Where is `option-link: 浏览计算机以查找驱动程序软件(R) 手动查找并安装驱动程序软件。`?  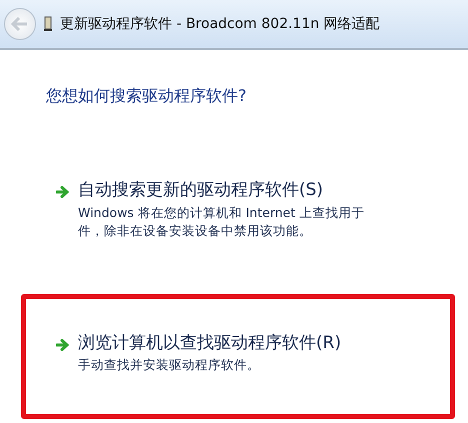 option-link: 浏览计算机以查找驱动程序软件(R) 手动查找并安装驱动程序软件。 is located at coordinates (253, 352).